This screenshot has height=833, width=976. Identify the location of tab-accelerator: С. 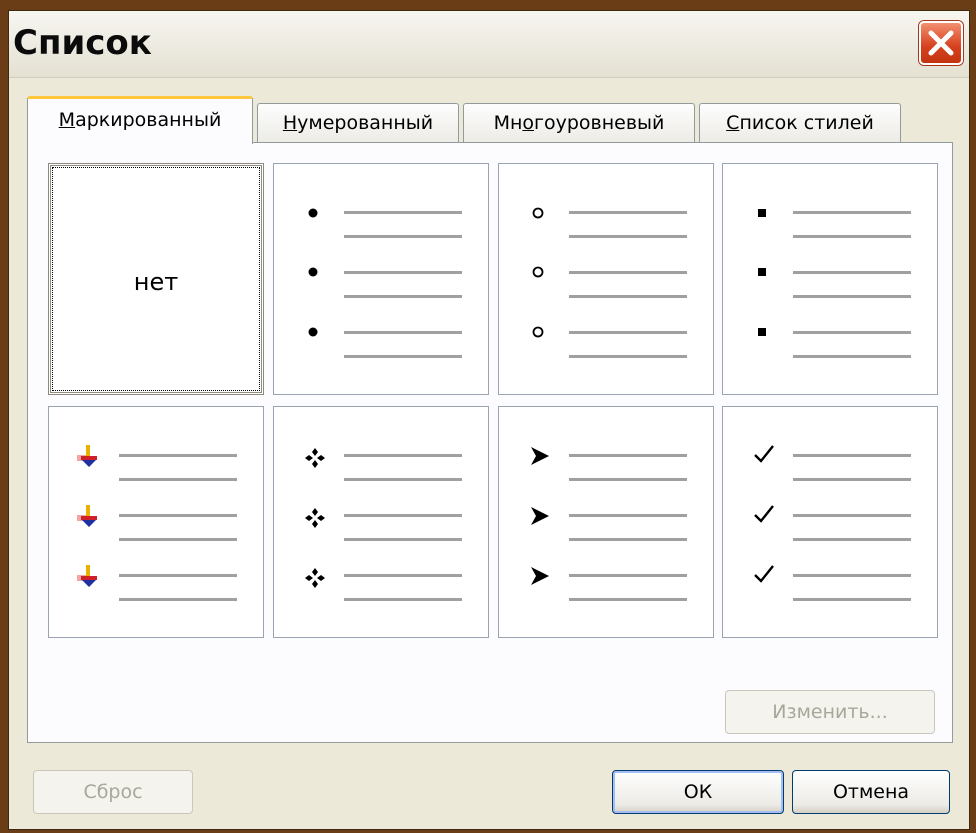
(733, 123).